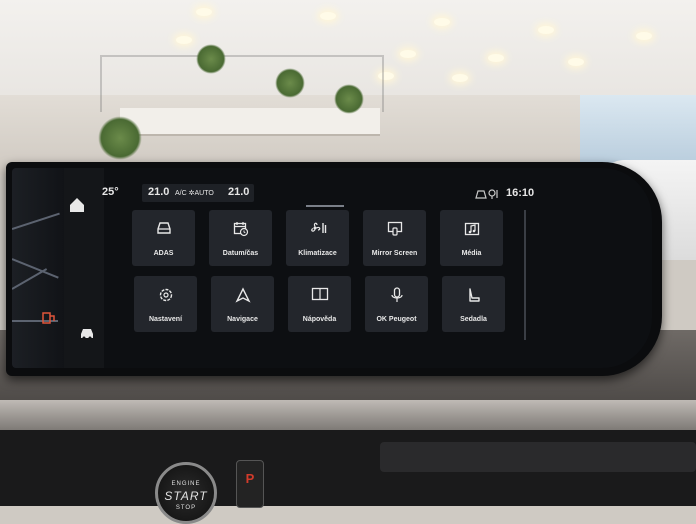  What do you see at coordinates (77, 205) in the screenshot?
I see `home-icon` at bounding box center [77, 205].